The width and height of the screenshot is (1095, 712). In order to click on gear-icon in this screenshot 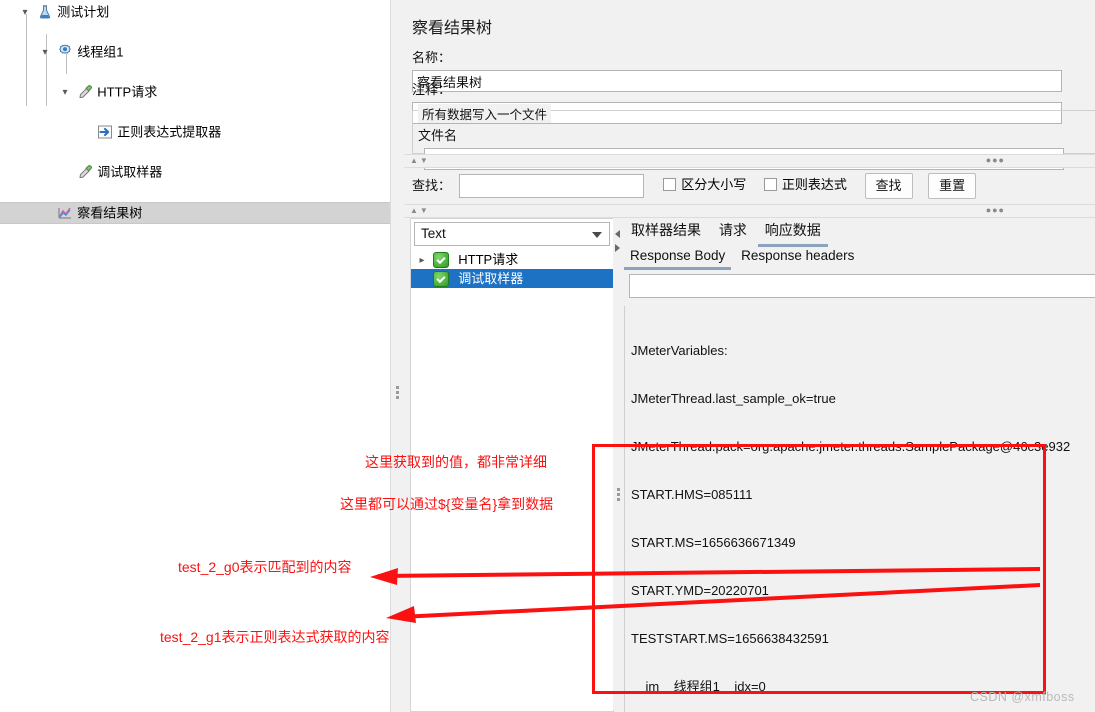, I will do `click(65, 52)`.